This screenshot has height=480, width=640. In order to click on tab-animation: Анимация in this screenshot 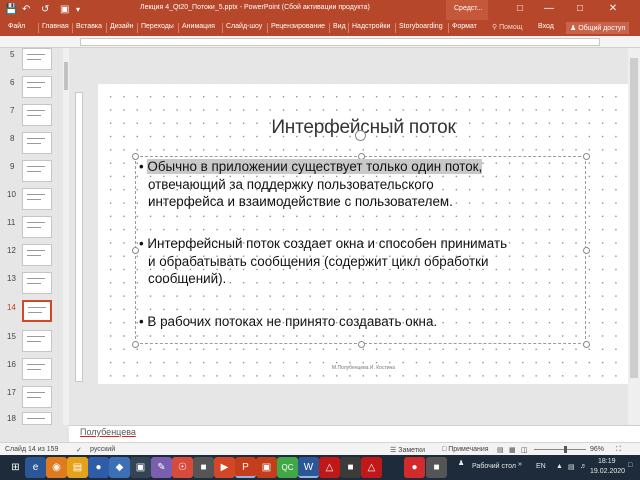, I will do `click(198, 26)`.